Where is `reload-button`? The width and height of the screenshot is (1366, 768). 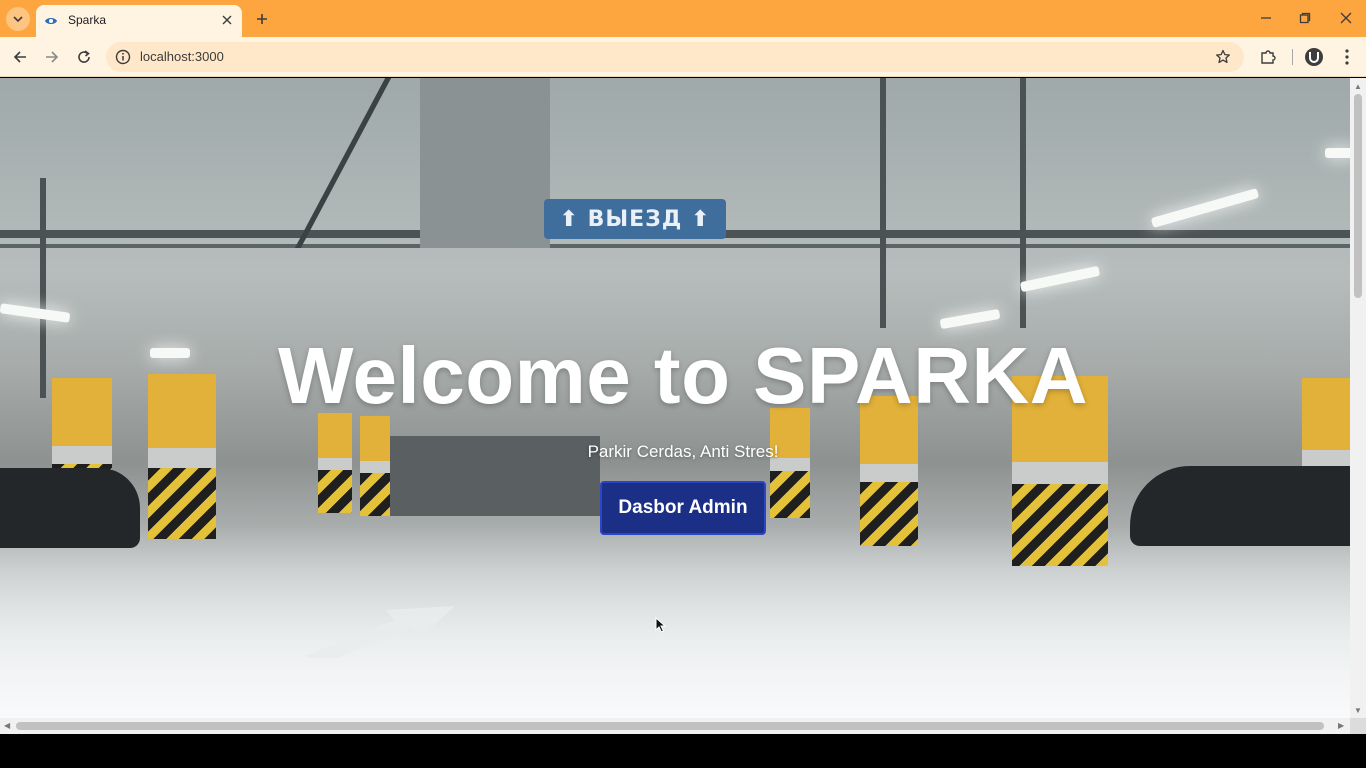 reload-button is located at coordinates (84, 57).